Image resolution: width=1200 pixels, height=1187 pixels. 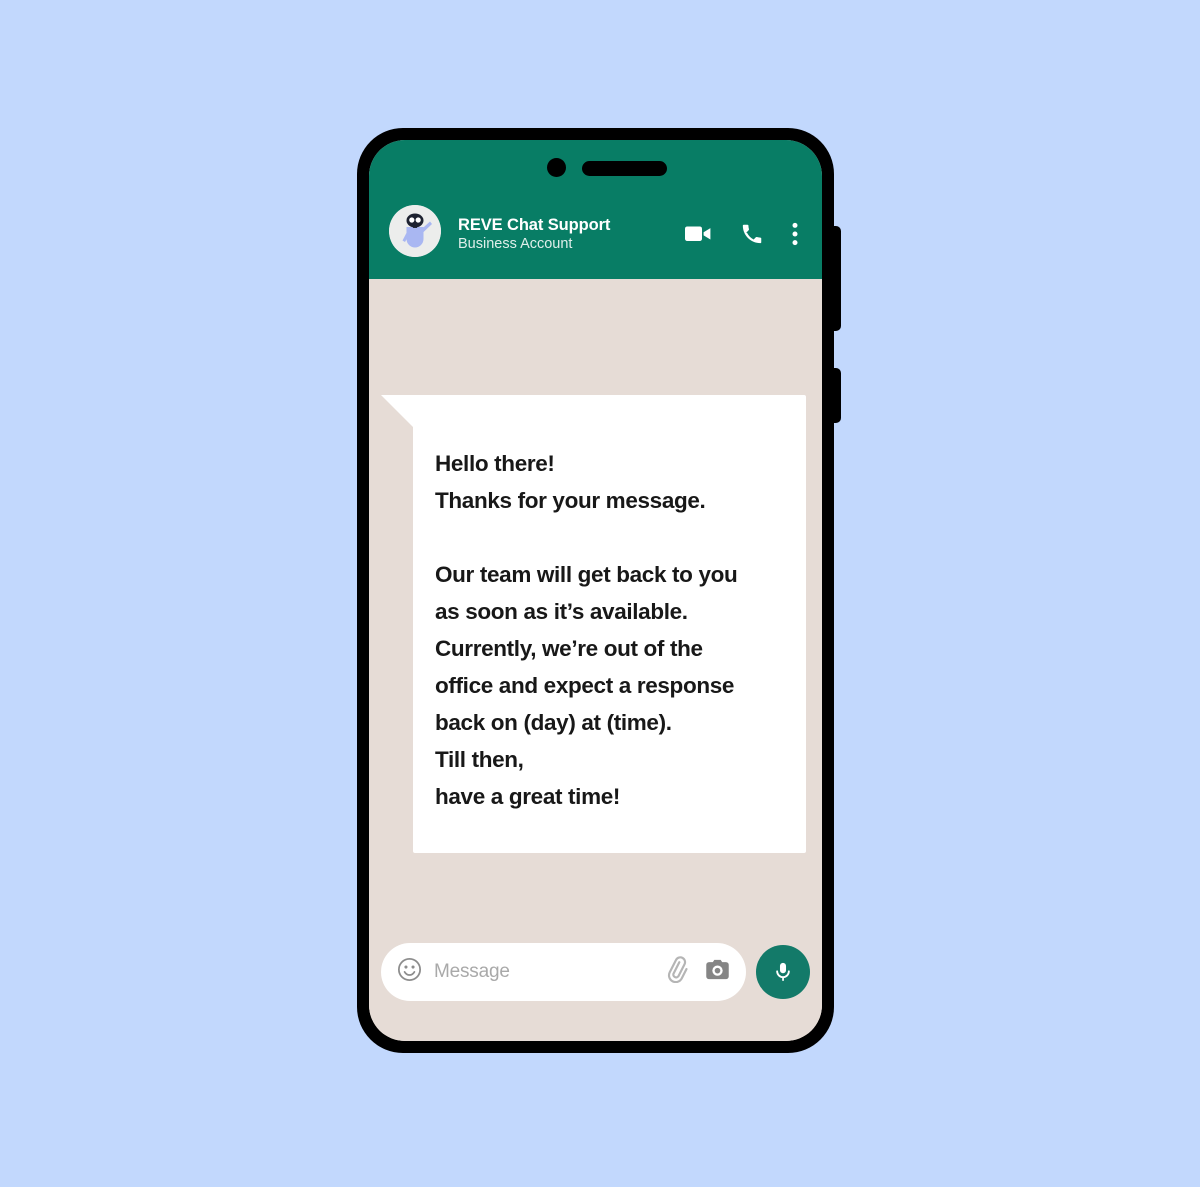 I want to click on message-line-blank, so click(x=620, y=537).